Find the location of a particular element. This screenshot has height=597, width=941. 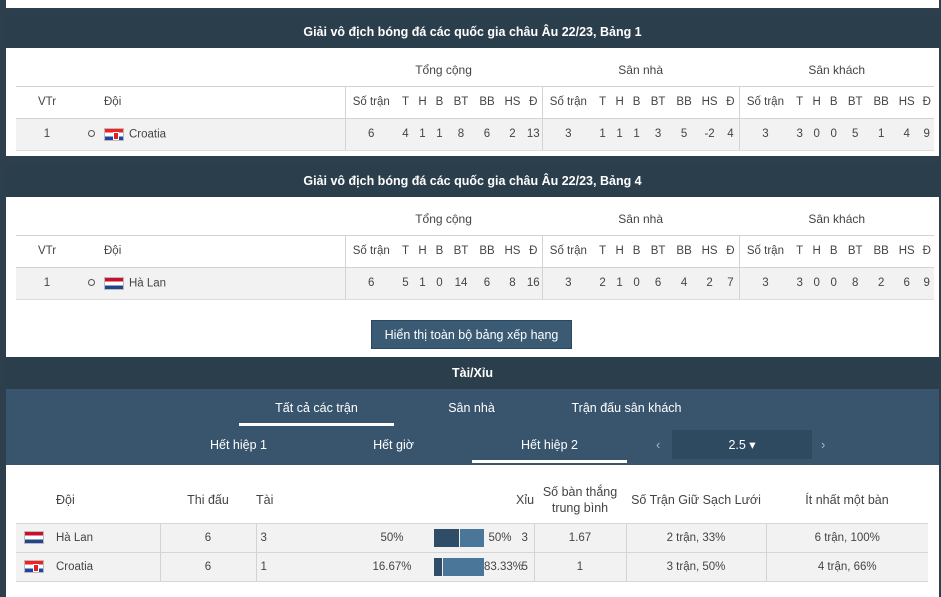

team-cell: Hà Lan is located at coordinates (224, 283).